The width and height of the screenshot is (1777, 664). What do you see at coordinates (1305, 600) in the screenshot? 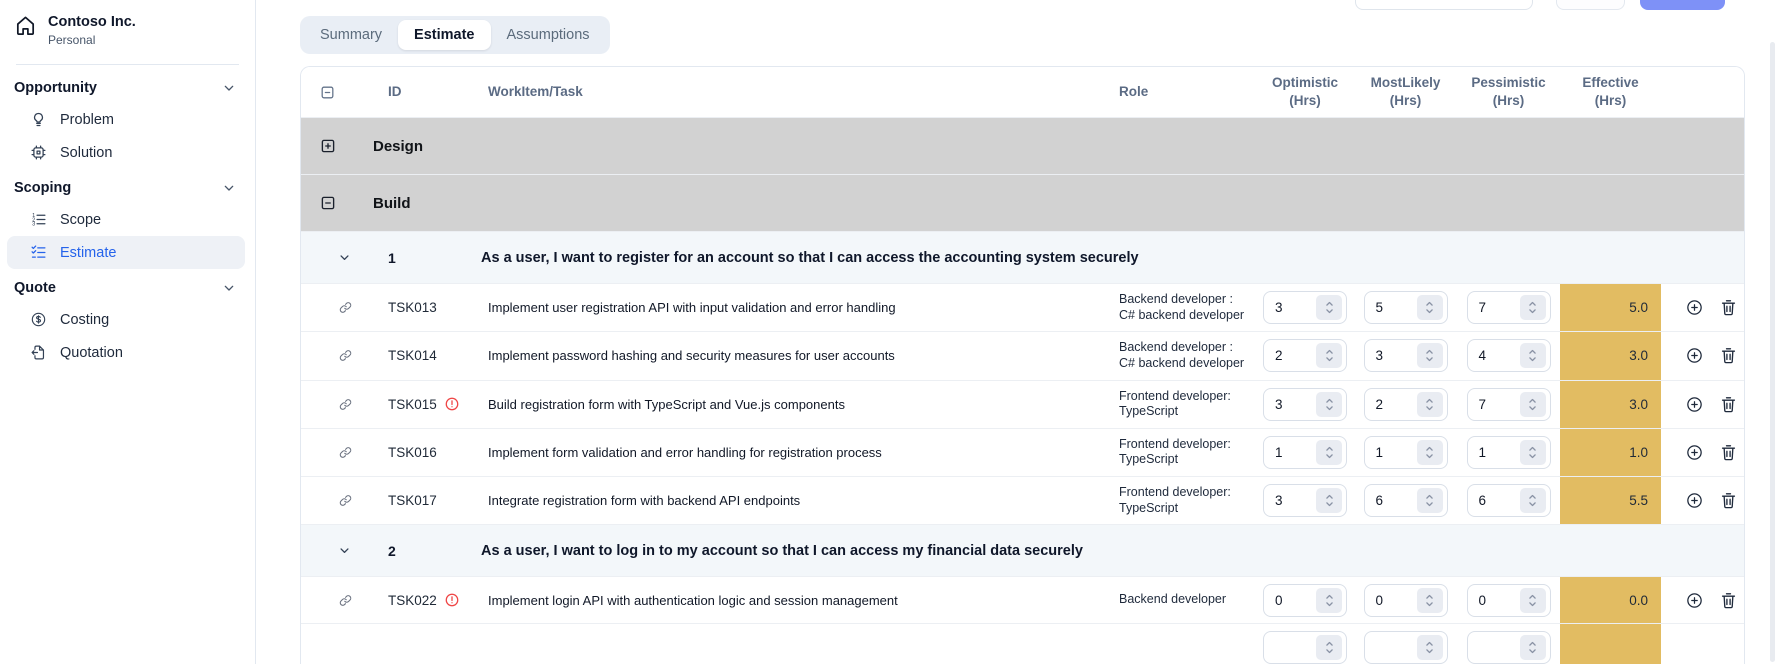
I see `optimistic-input: 0` at bounding box center [1305, 600].